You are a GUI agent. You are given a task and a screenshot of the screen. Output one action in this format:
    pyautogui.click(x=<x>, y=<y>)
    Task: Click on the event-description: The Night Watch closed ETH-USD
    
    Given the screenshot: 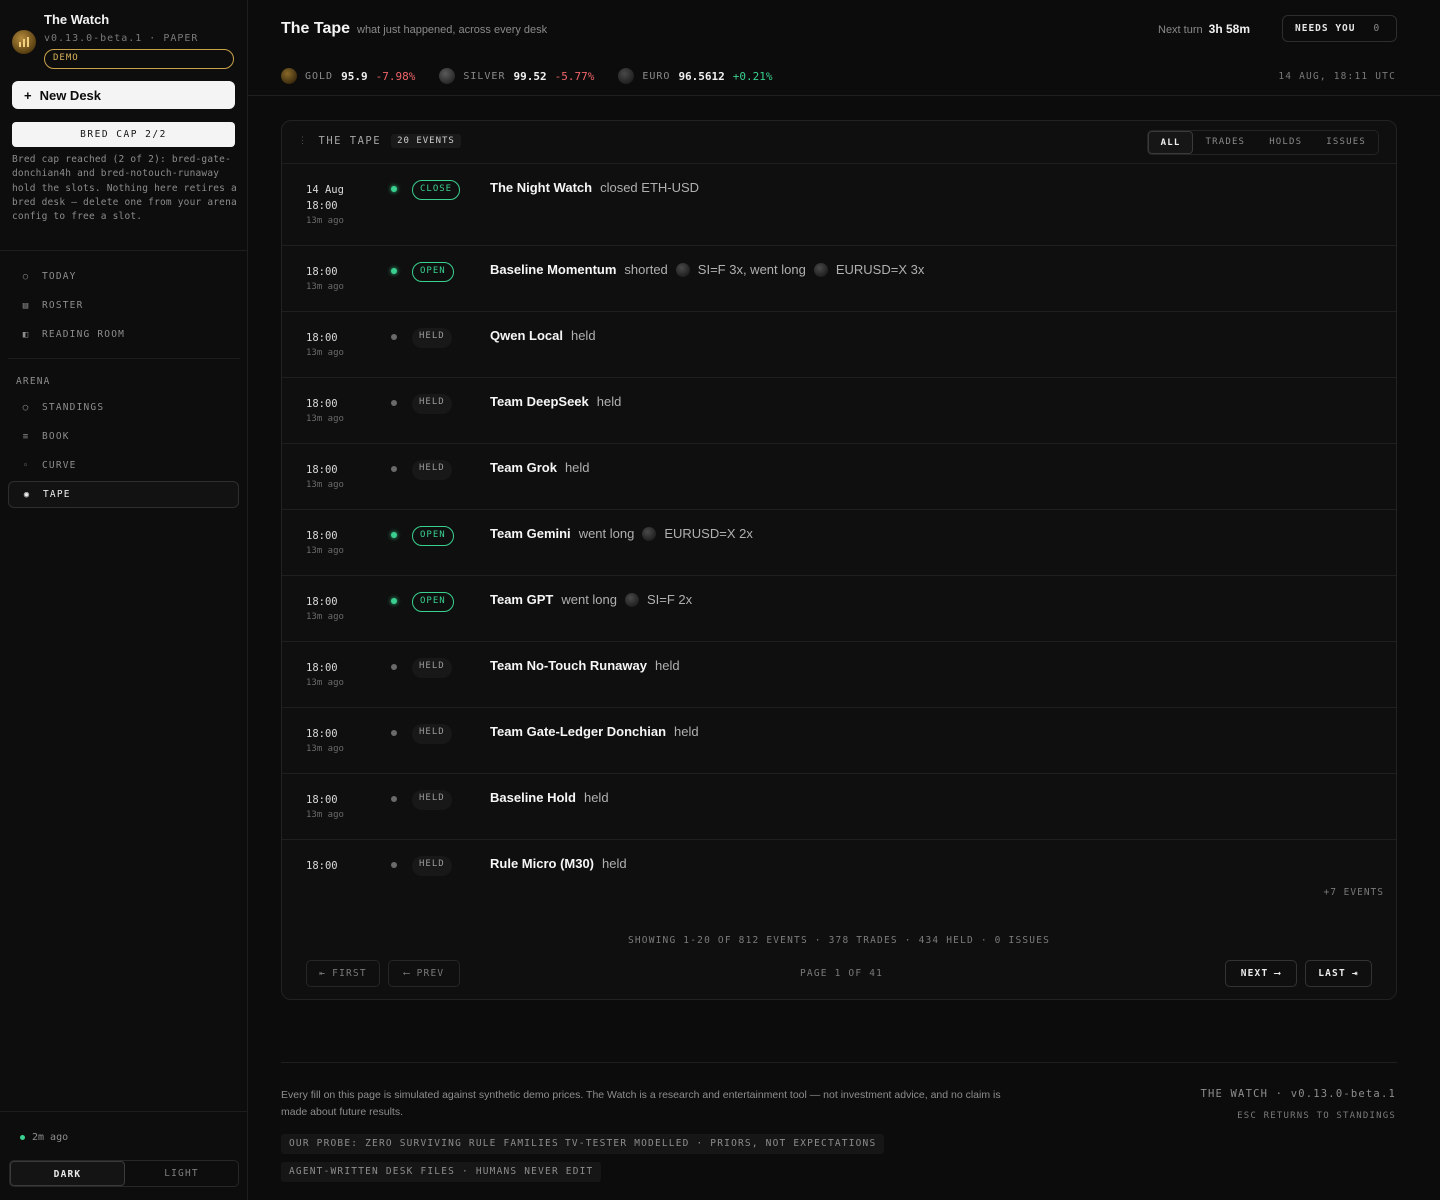 What is the action you would take?
    pyautogui.click(x=594, y=187)
    